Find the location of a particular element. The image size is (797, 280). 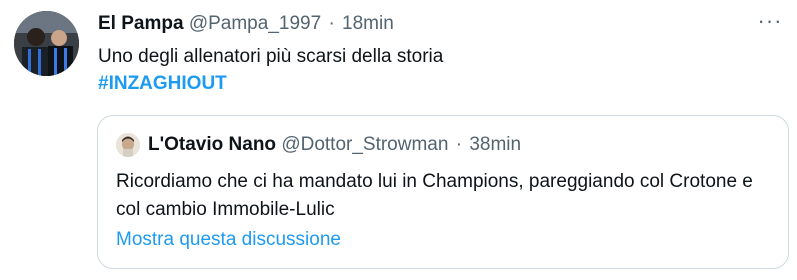

author-handle: @Pampa_1997 is located at coordinates (255, 23).